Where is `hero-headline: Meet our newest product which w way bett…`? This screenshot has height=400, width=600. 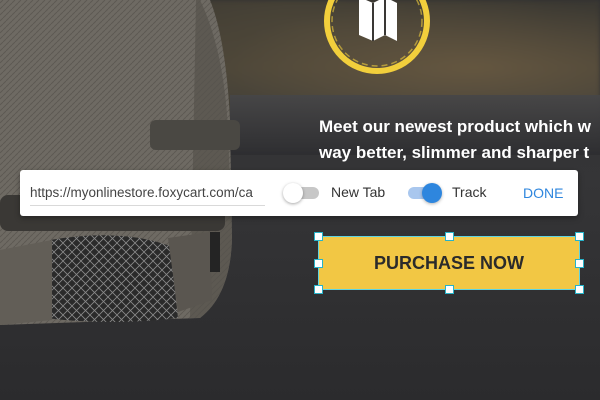 hero-headline: Meet our newest product which w way bett… is located at coordinates (459, 140).